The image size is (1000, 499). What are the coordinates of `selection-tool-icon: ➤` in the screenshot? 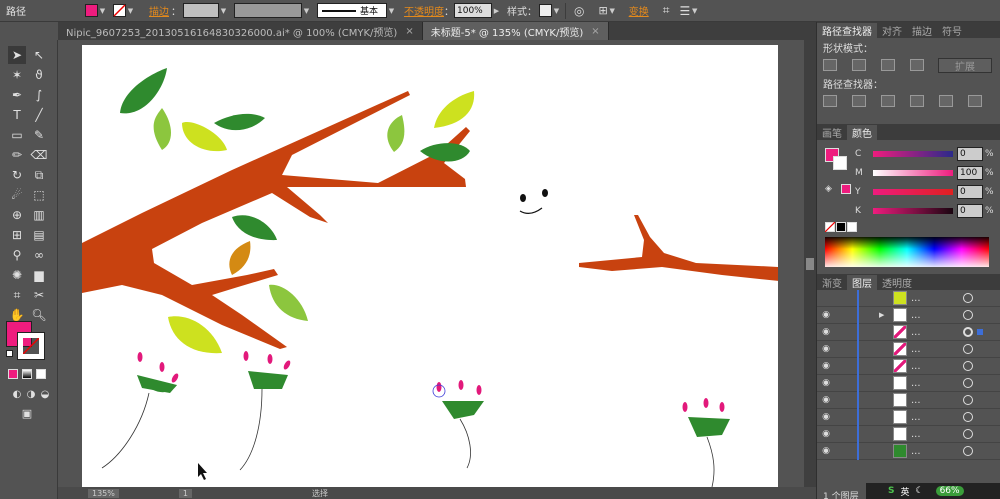 It's located at (17, 55).